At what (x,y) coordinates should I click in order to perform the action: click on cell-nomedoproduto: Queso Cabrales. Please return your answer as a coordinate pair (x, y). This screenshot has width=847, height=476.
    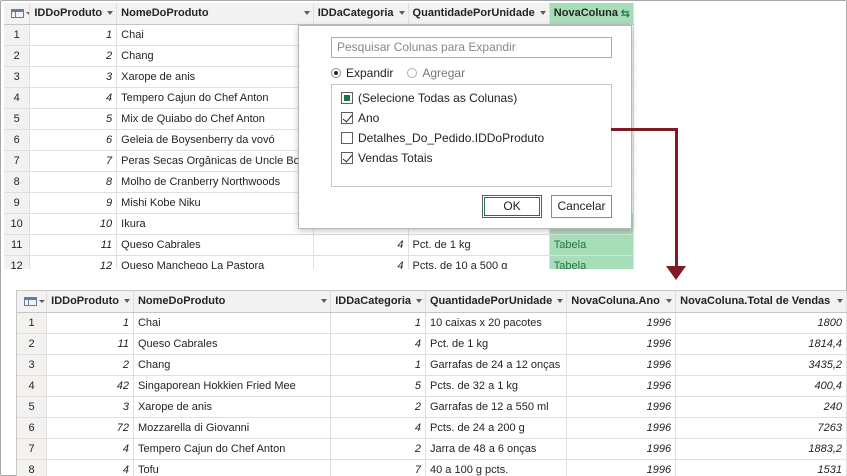
    Looking at the image, I should click on (232, 344).